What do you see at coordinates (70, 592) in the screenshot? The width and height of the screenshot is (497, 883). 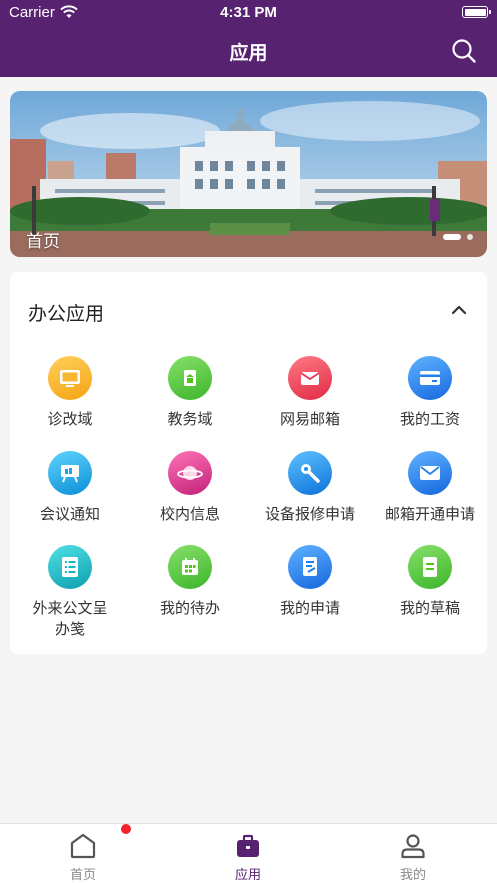 I see `app-item: 外来公文呈 办笺` at bounding box center [70, 592].